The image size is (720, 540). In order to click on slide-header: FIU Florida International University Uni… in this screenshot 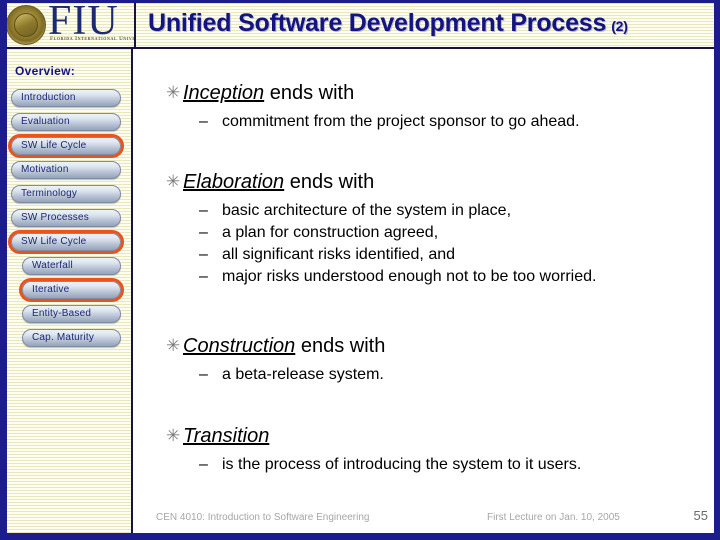, I will do `click(360, 26)`.